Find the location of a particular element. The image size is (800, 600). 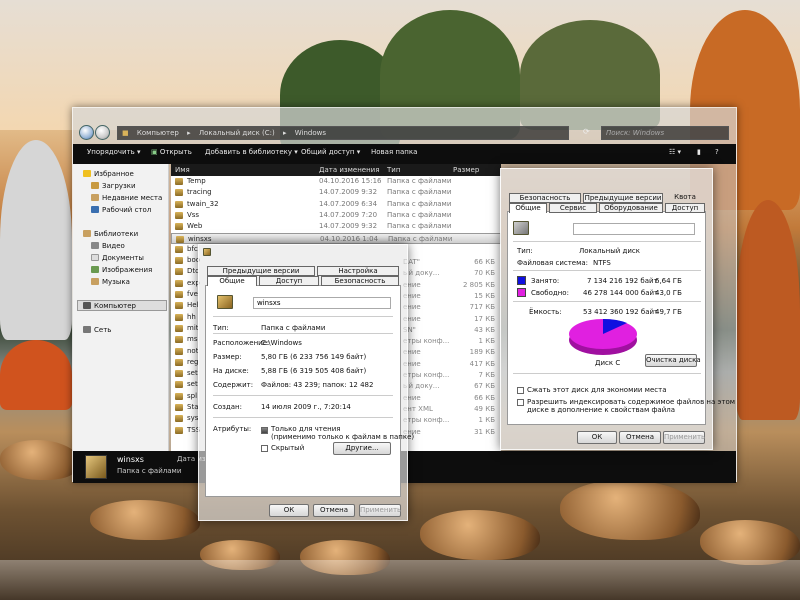

disk-usage-pie is located at coordinates (603, 336).